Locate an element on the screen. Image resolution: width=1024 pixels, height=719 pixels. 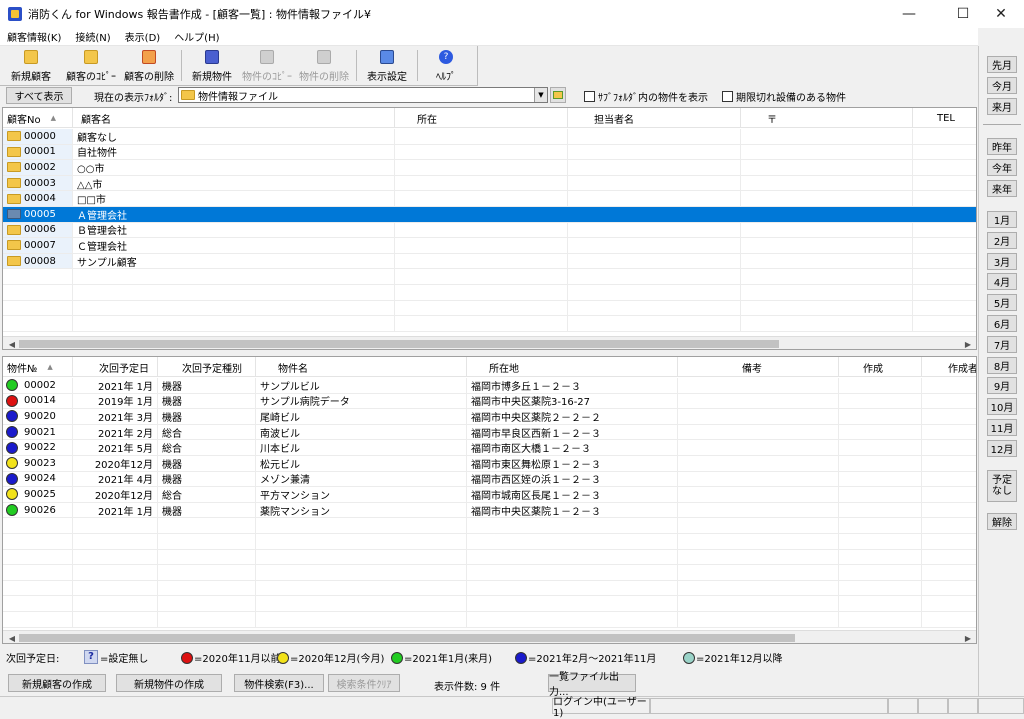
relative-month-button: 先月 is located at coordinates (1002, 64).